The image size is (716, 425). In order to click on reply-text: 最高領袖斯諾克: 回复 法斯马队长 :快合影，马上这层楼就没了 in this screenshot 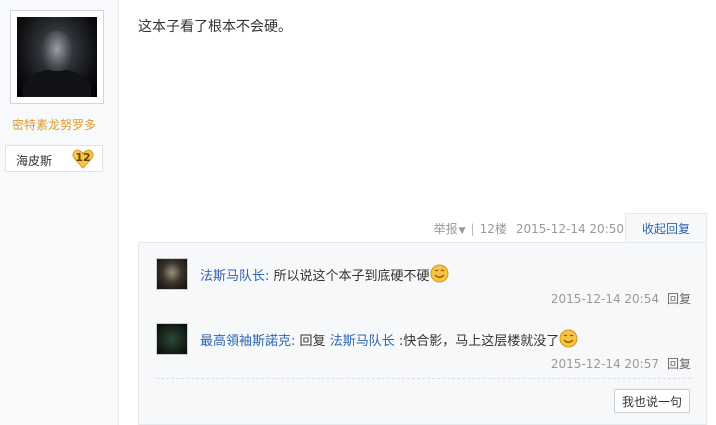, I will do `click(389, 339)`.